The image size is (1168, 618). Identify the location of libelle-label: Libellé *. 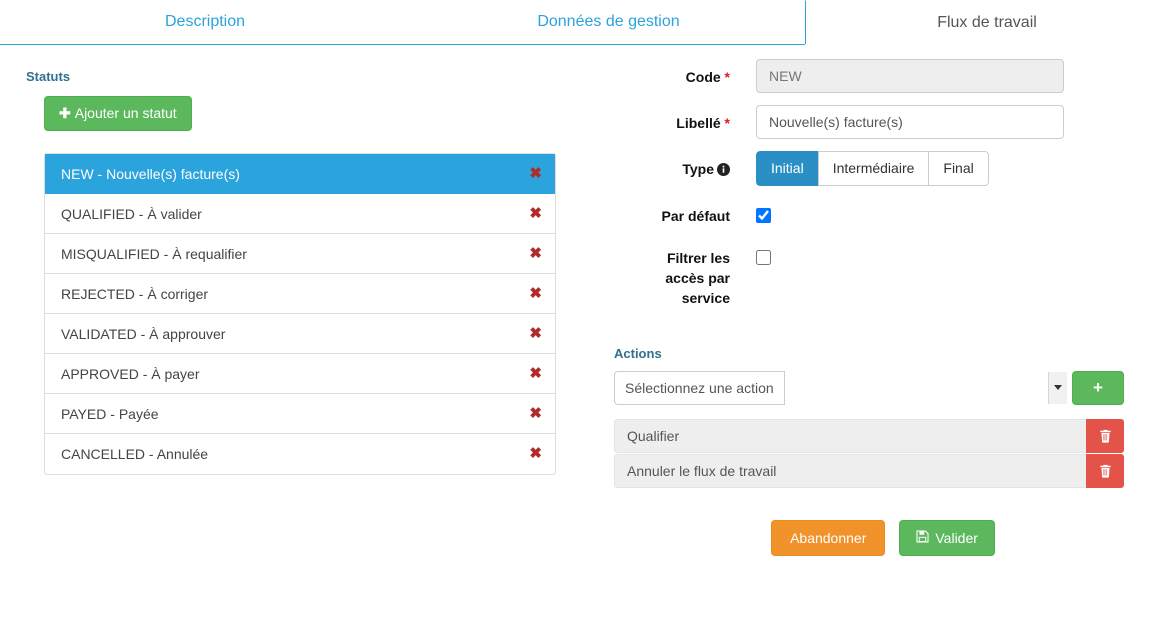
(665, 119).